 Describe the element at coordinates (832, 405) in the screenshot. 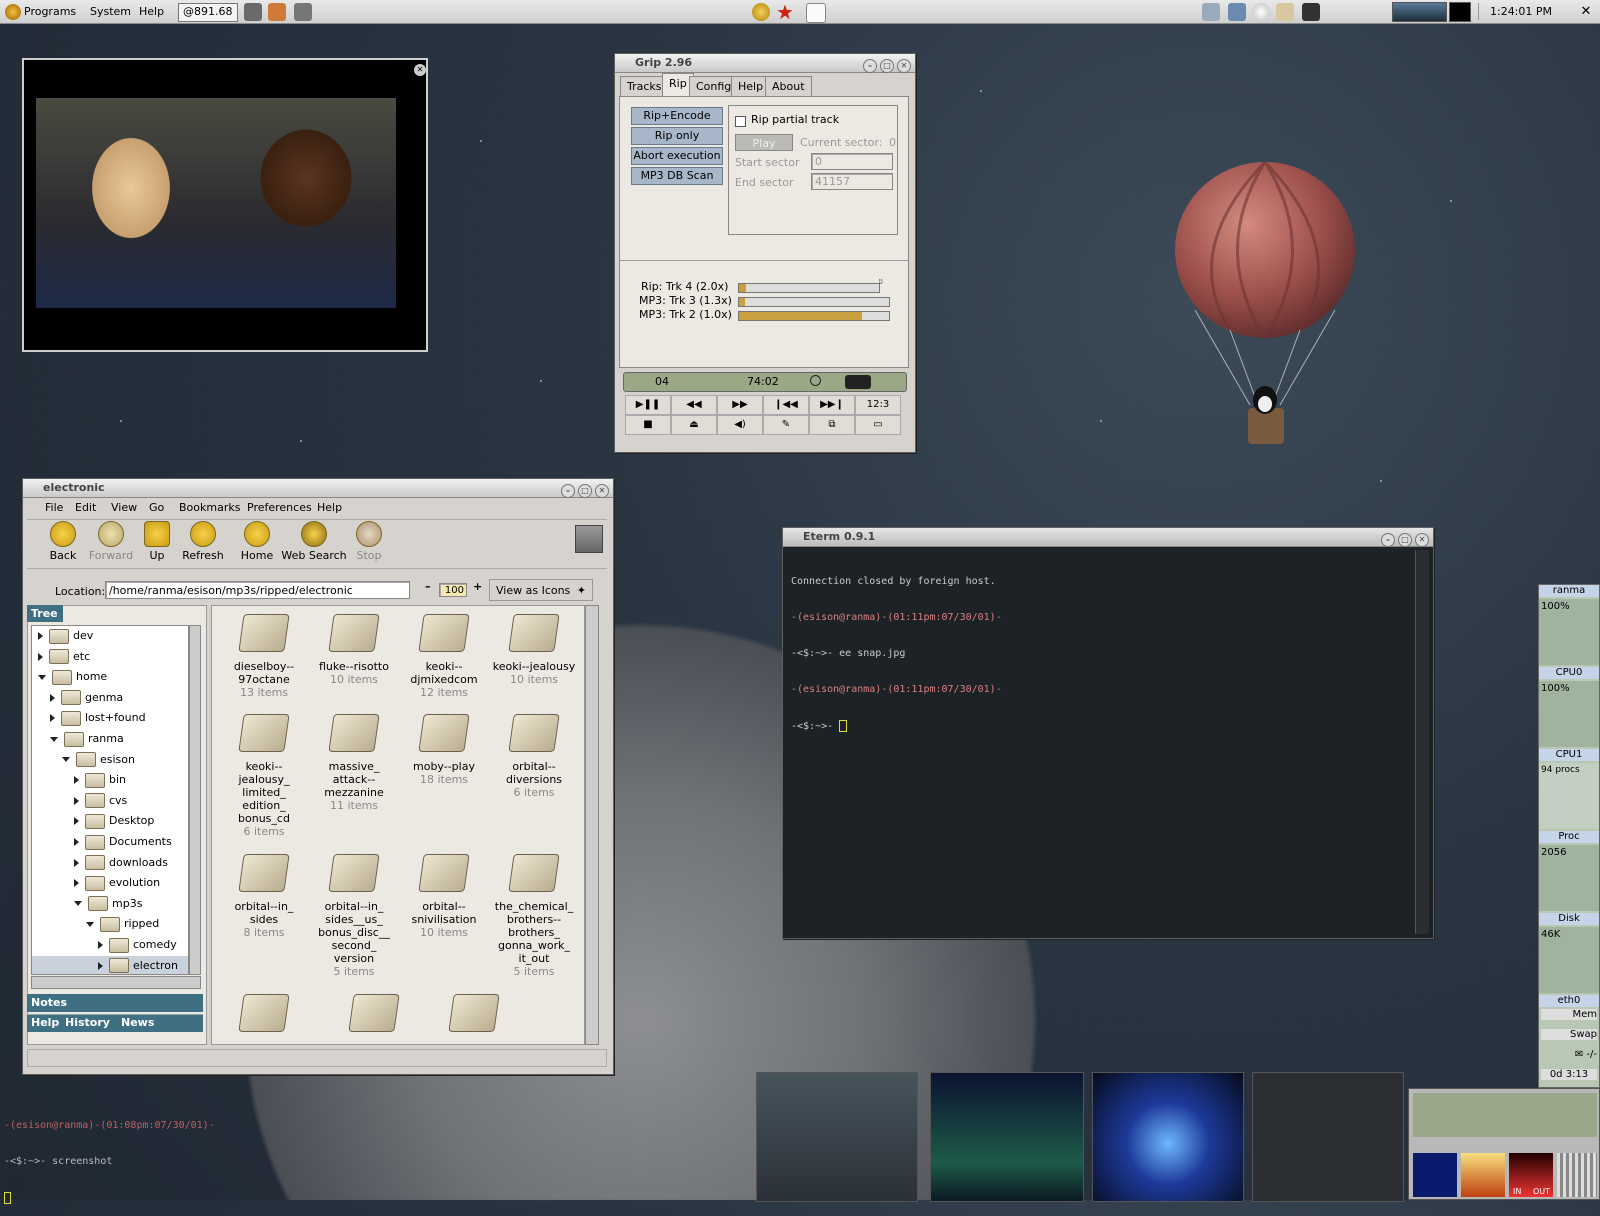

I see `next-track-button: ▶▶❙` at that location.